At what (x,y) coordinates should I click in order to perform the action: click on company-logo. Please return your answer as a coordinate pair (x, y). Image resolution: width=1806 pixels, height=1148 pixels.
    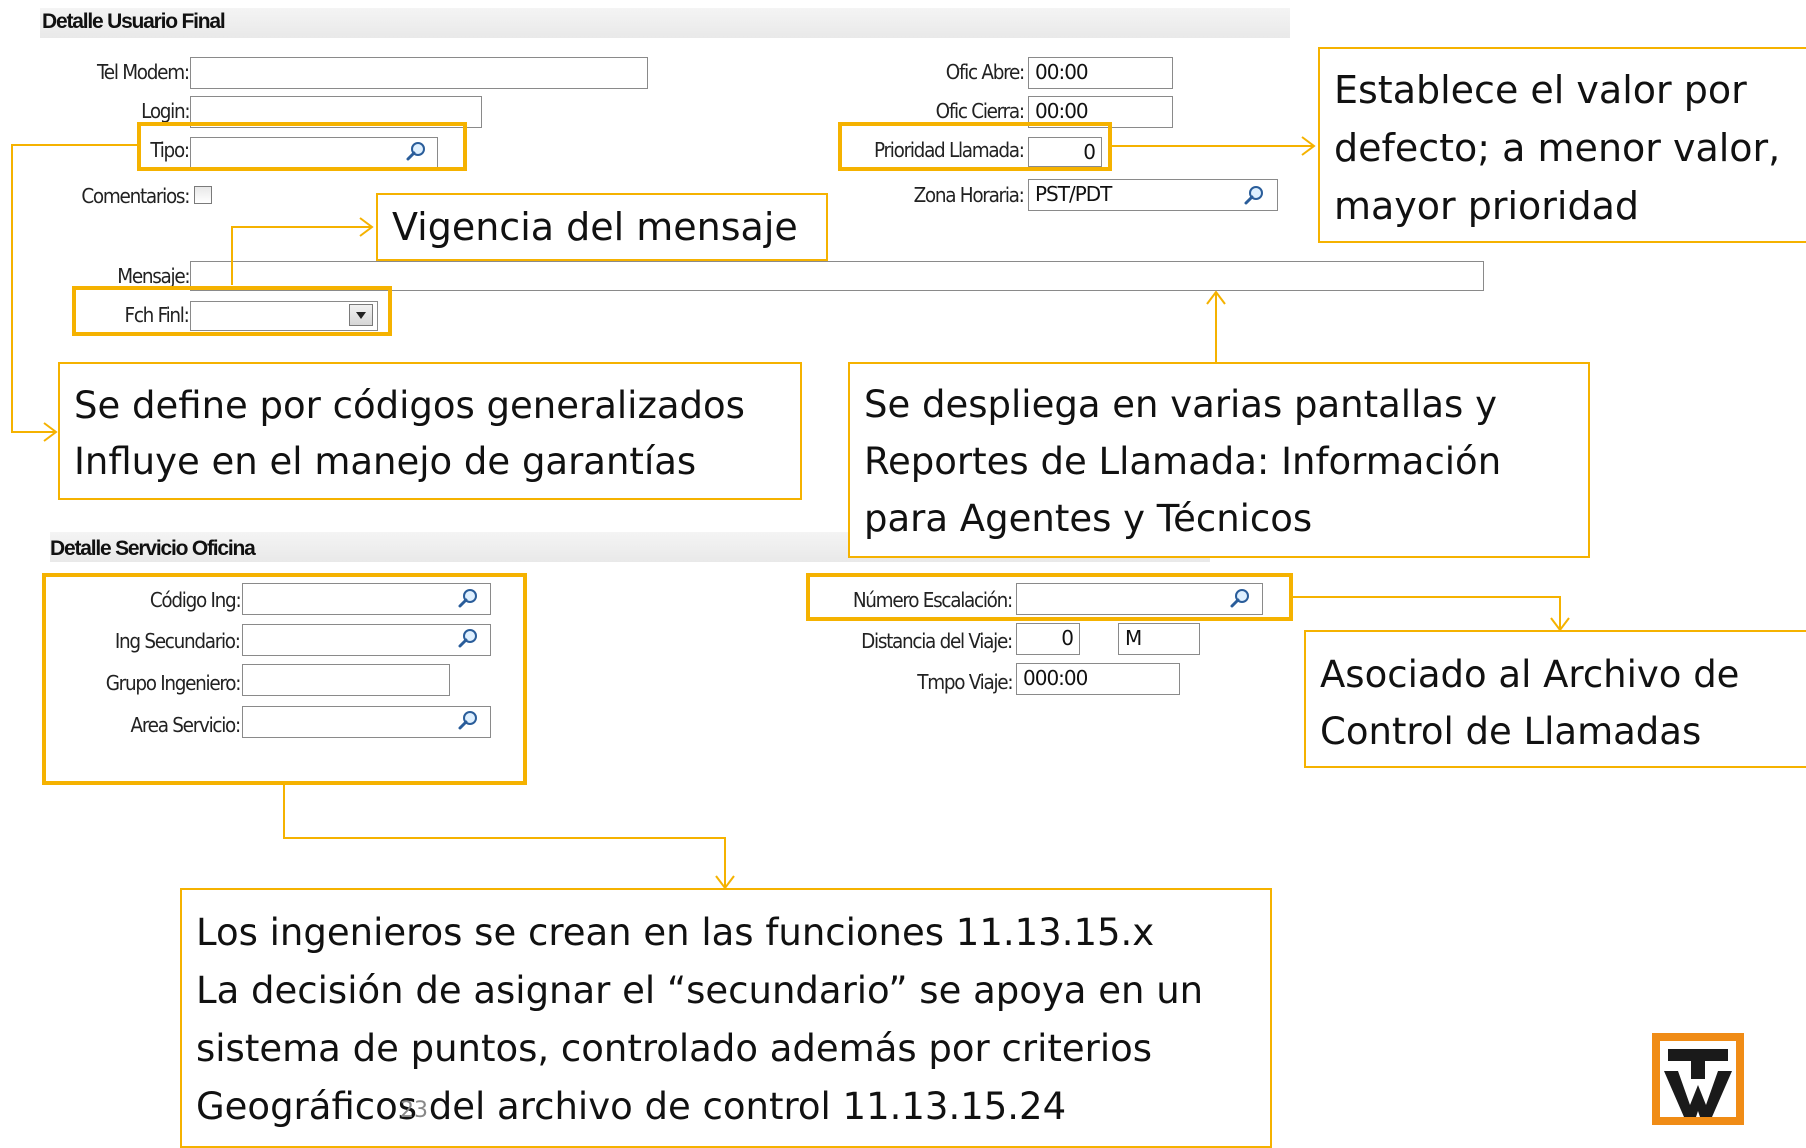
    Looking at the image, I should click on (1698, 1079).